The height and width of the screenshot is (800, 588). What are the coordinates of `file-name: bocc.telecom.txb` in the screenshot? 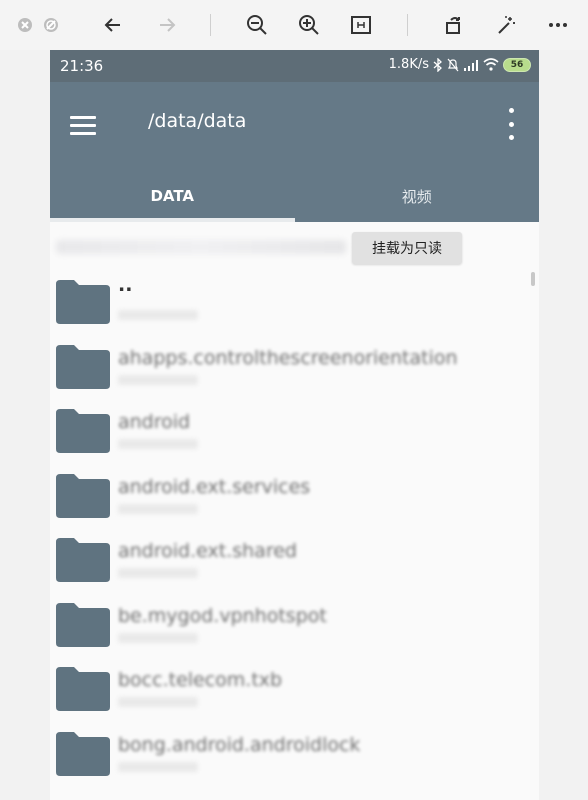 It's located at (200, 680).